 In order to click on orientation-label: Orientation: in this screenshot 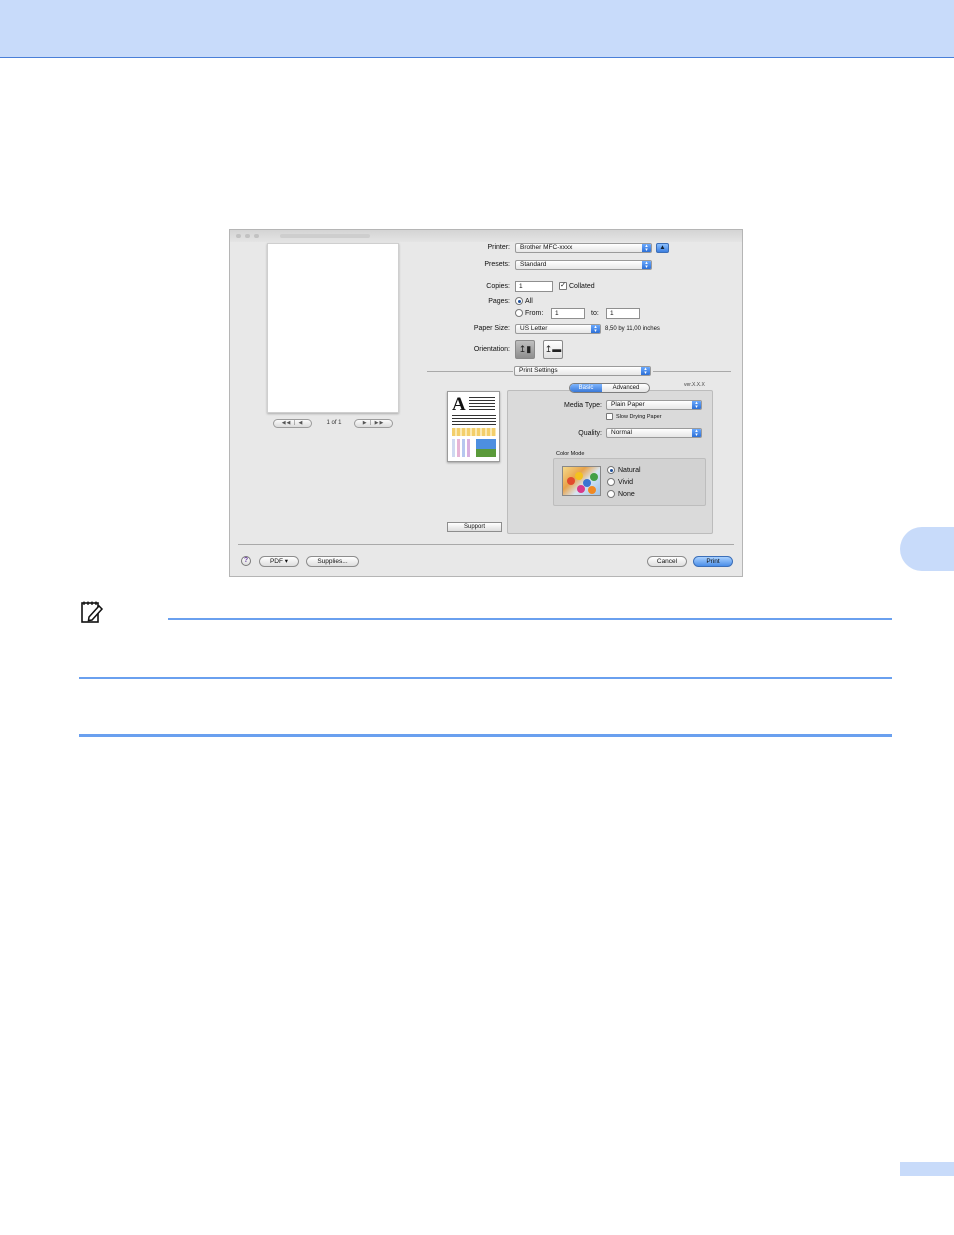, I will do `click(491, 349)`.